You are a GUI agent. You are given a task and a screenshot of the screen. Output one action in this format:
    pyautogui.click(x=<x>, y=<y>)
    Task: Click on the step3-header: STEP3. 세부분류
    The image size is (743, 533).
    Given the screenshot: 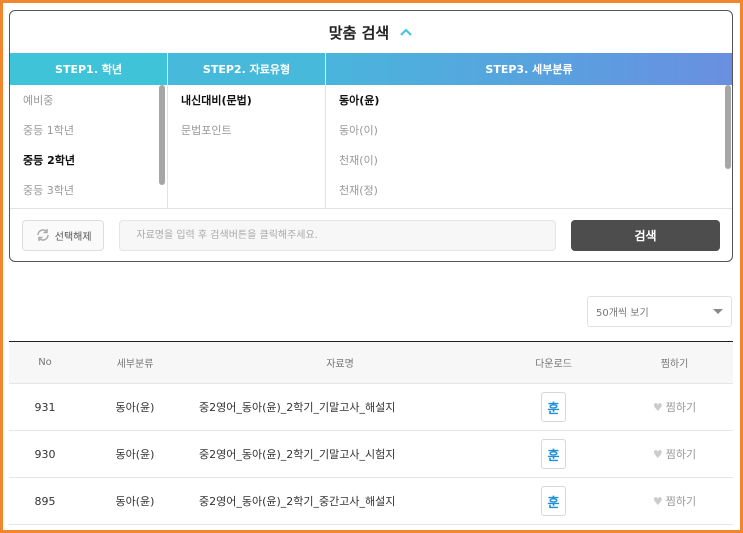 What is the action you would take?
    pyautogui.click(x=529, y=69)
    